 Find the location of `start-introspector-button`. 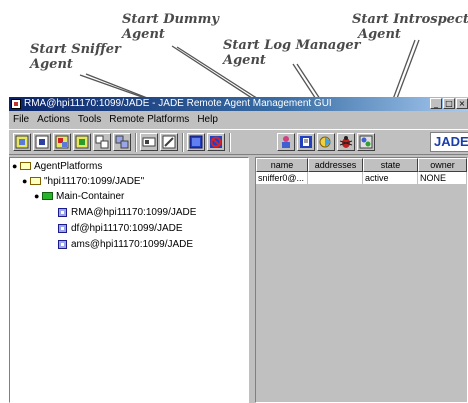

start-introspector-button is located at coordinates (346, 142).